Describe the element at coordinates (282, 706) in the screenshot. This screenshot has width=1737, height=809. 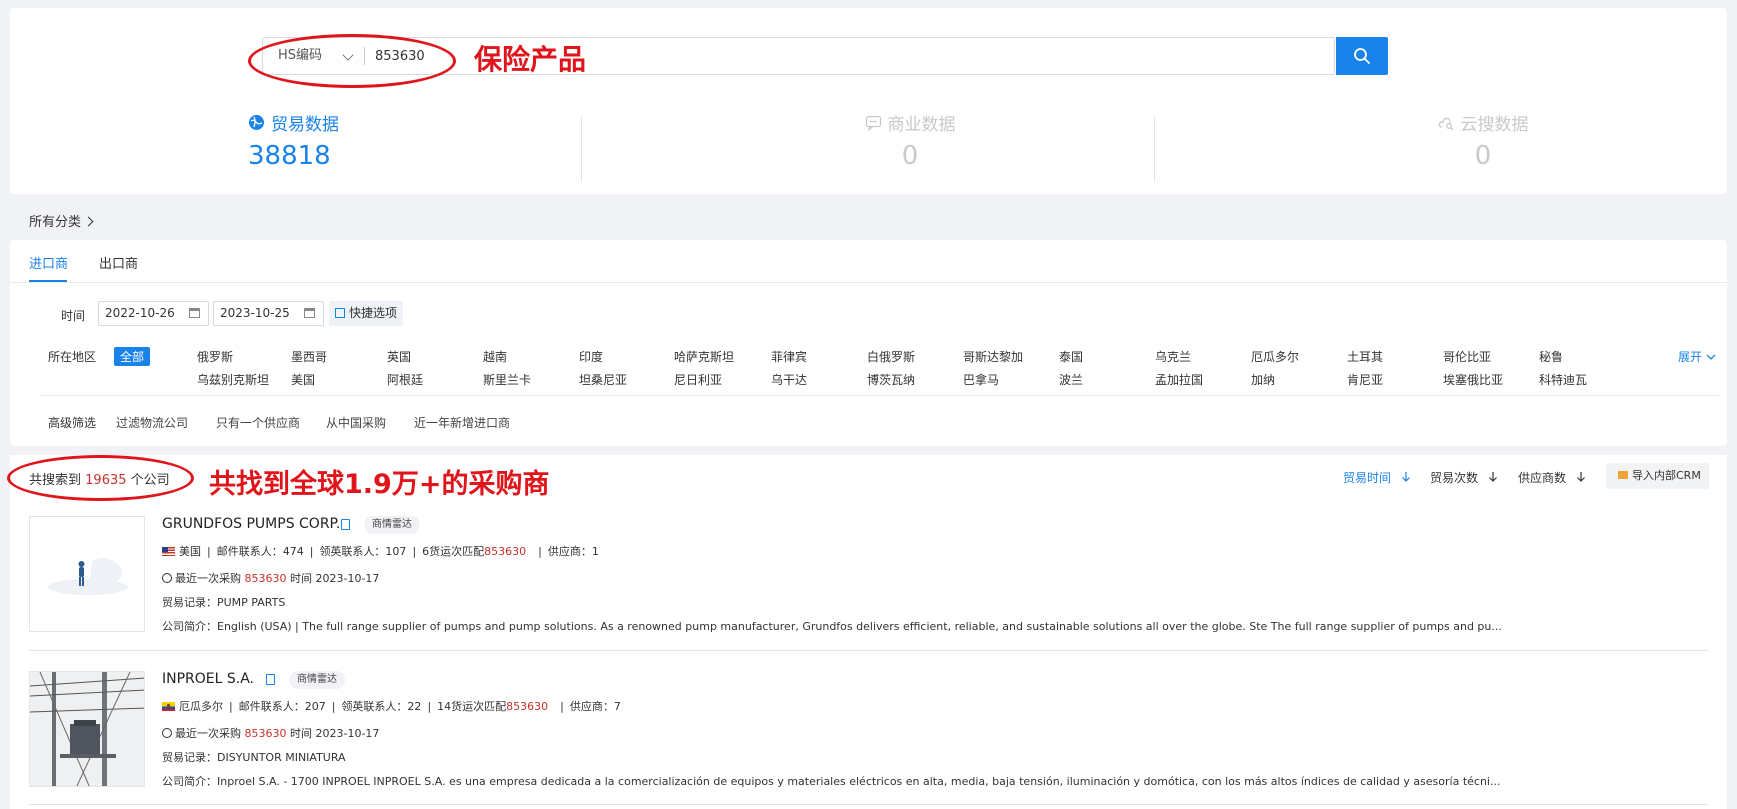
I see `email-contacts: 邮件联系人：207` at that location.